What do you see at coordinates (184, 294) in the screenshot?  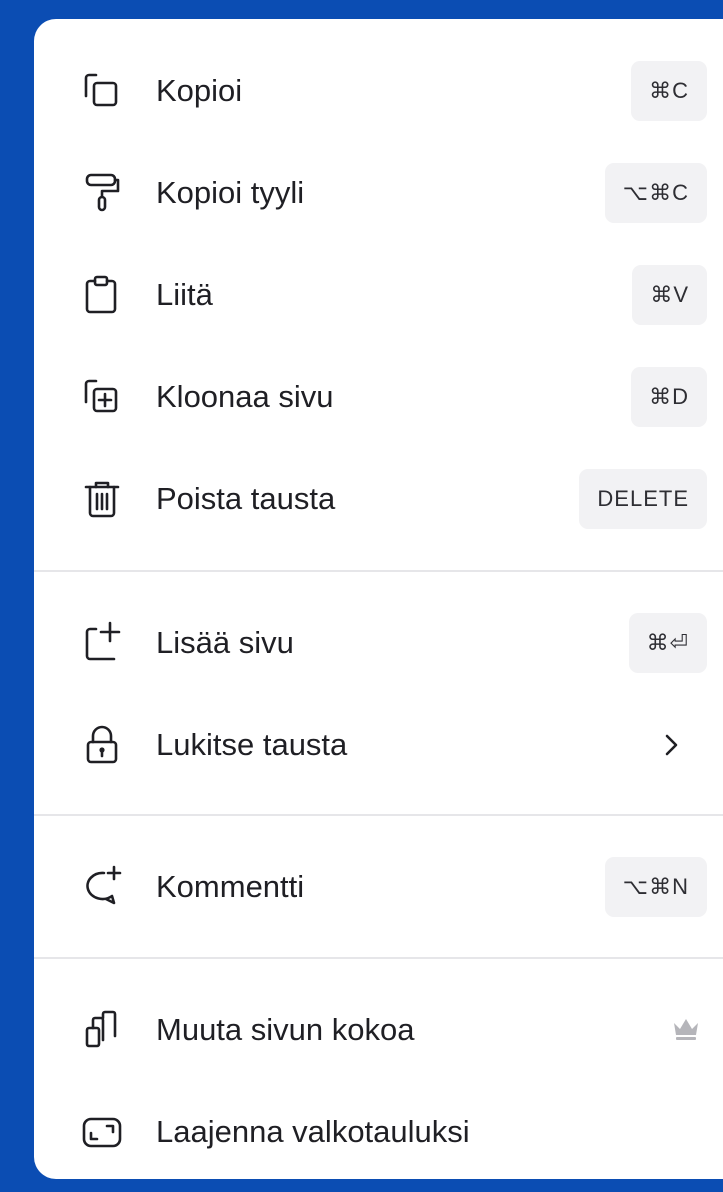 I see `menu-item-label: Liitä` at bounding box center [184, 294].